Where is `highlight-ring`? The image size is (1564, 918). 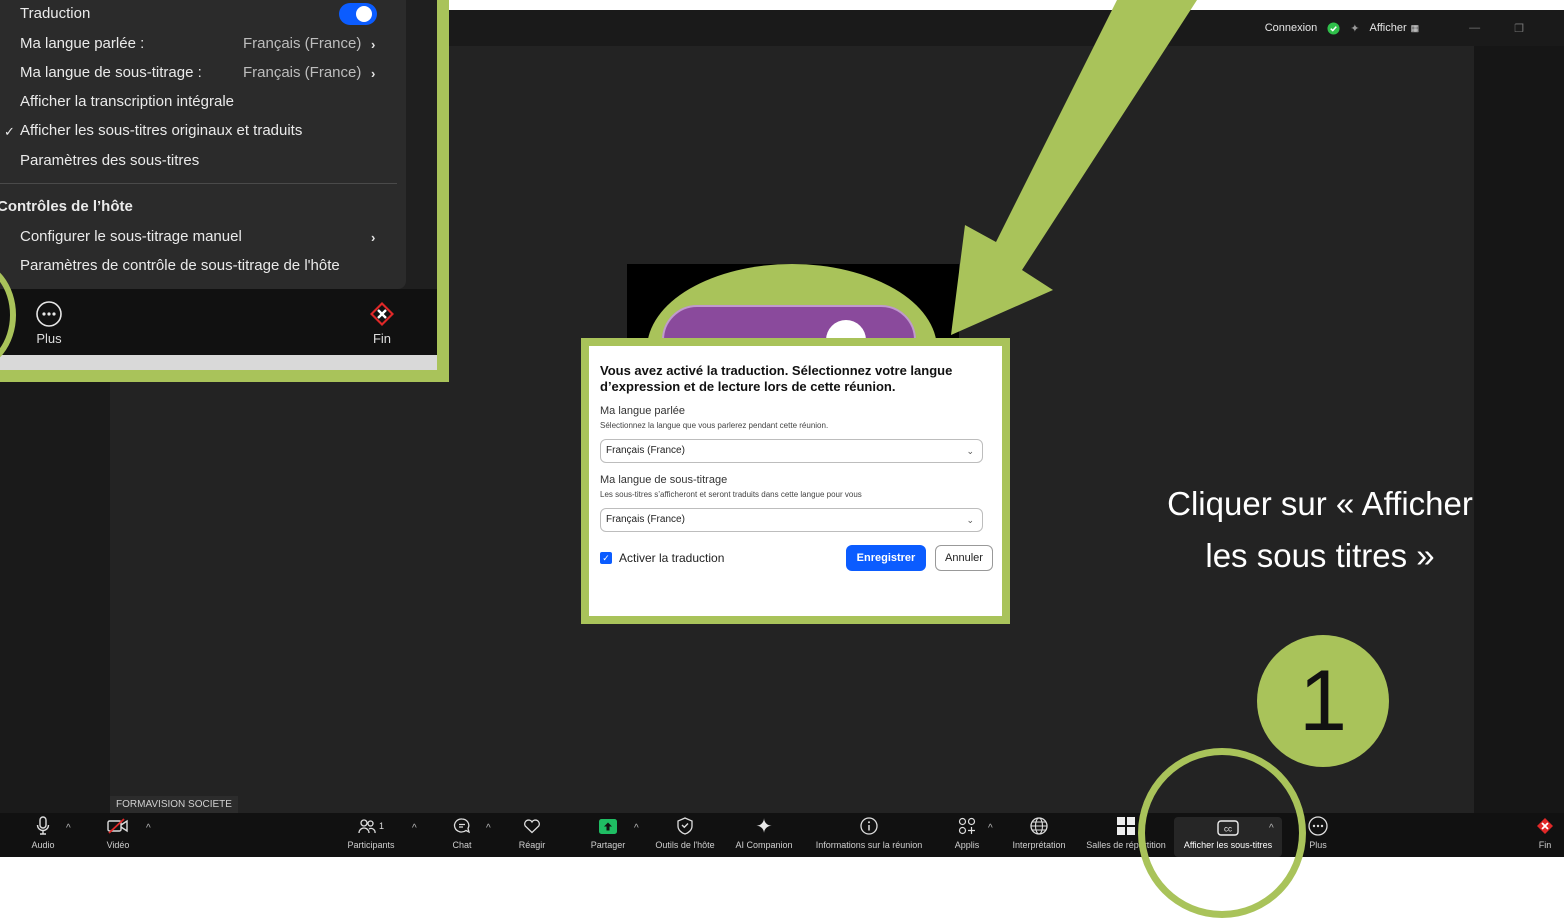
highlight-ring is located at coordinates (1222, 833).